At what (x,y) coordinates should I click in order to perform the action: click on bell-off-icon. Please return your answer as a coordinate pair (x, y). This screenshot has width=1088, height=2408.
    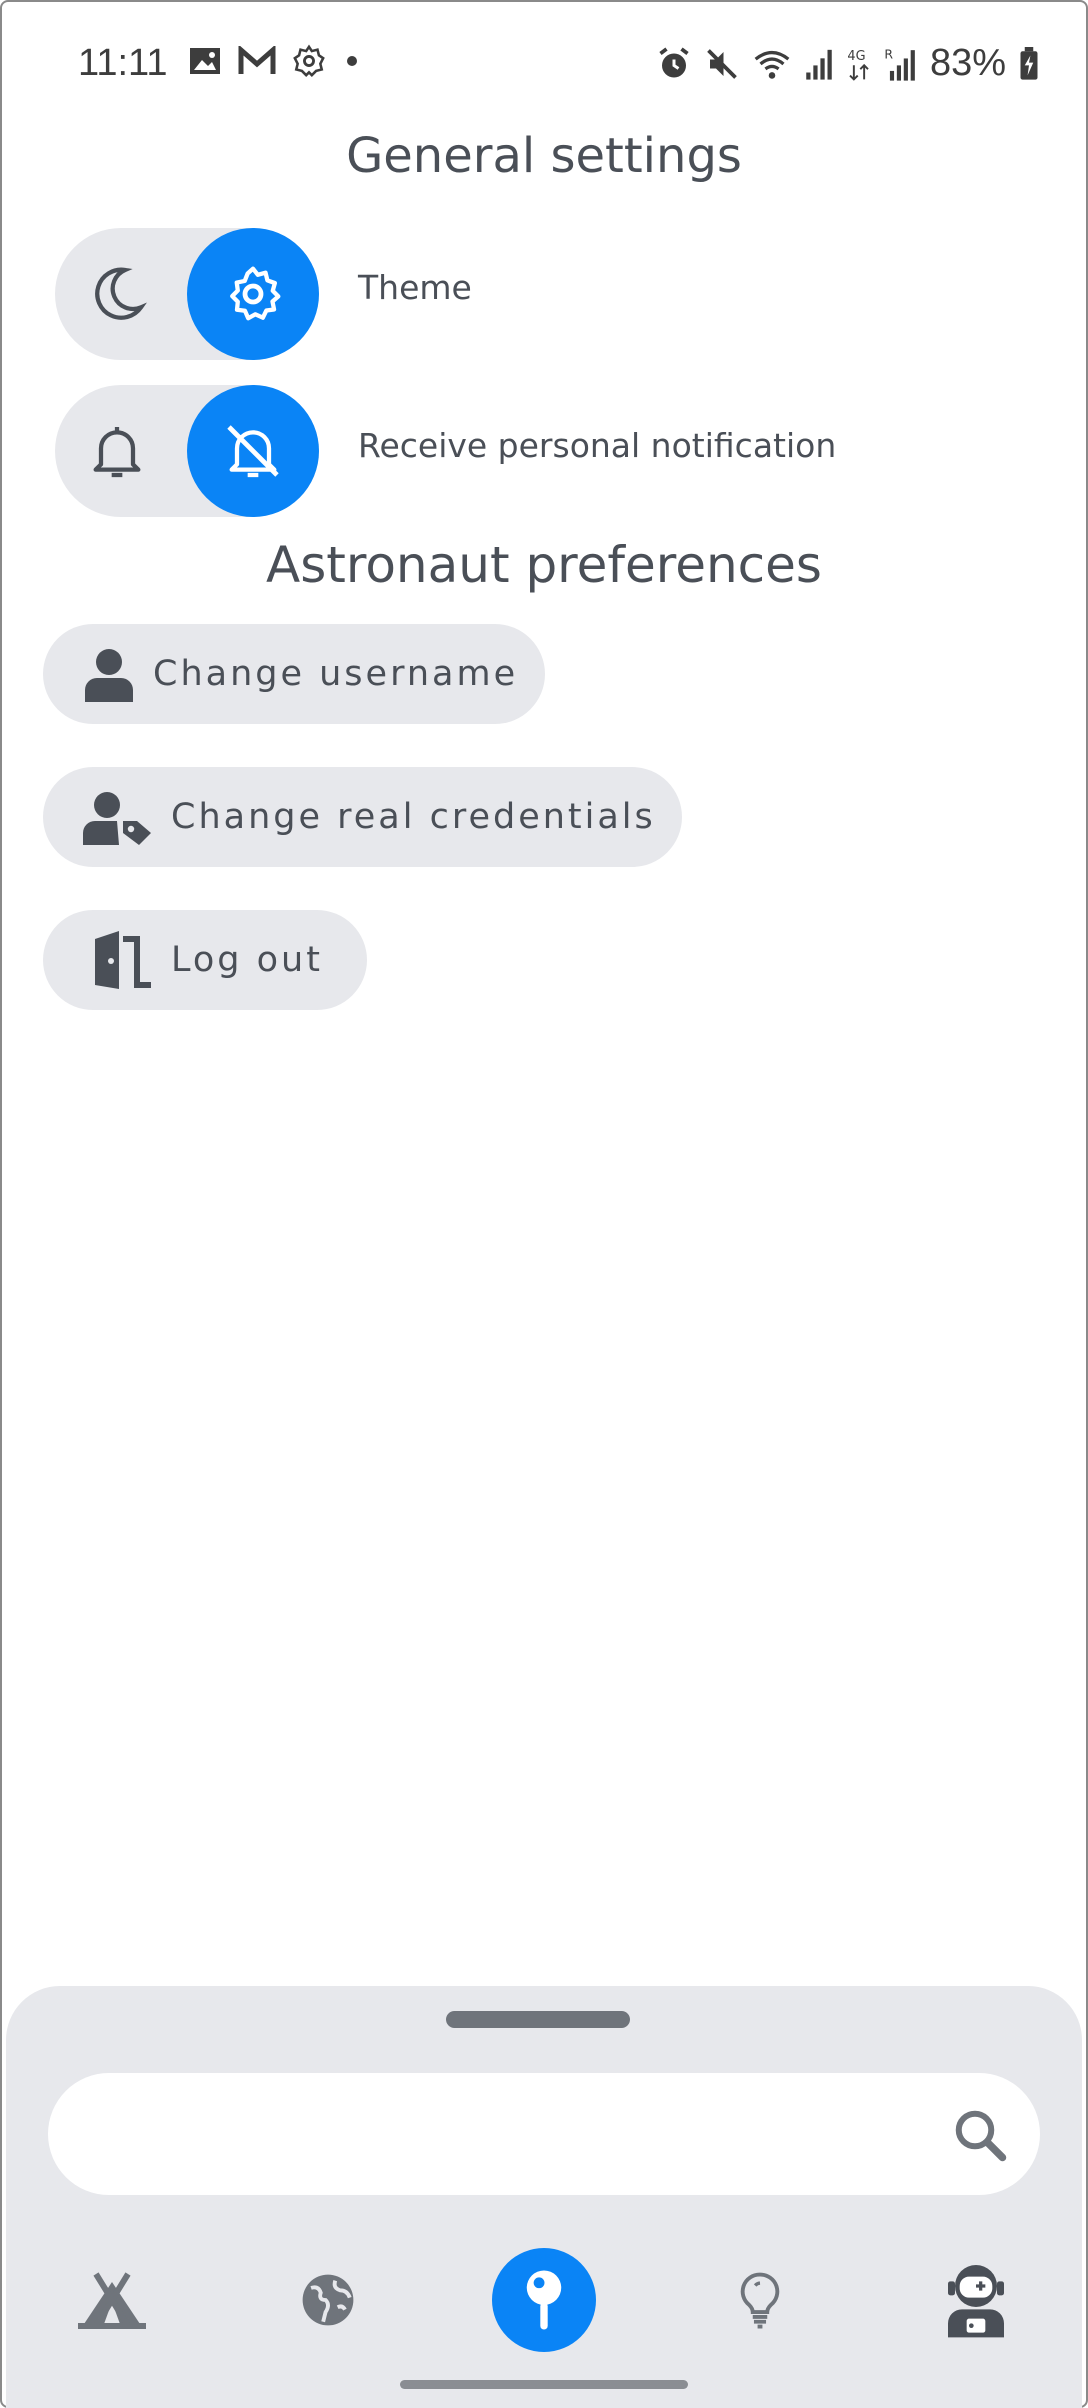
    Looking at the image, I should click on (253, 451).